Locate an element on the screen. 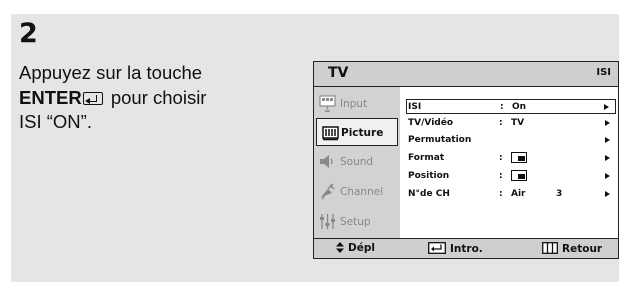  setting-value: On is located at coordinates (519, 107).